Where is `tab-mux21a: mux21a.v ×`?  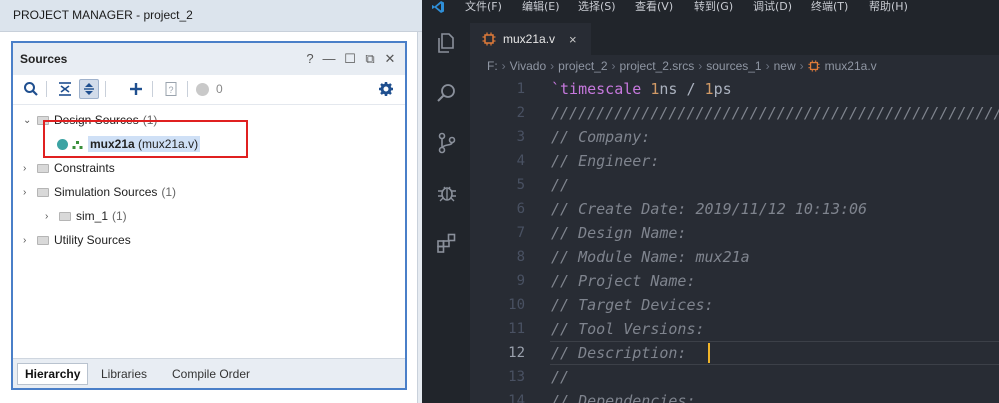 tab-mux21a: mux21a.v × is located at coordinates (530, 39).